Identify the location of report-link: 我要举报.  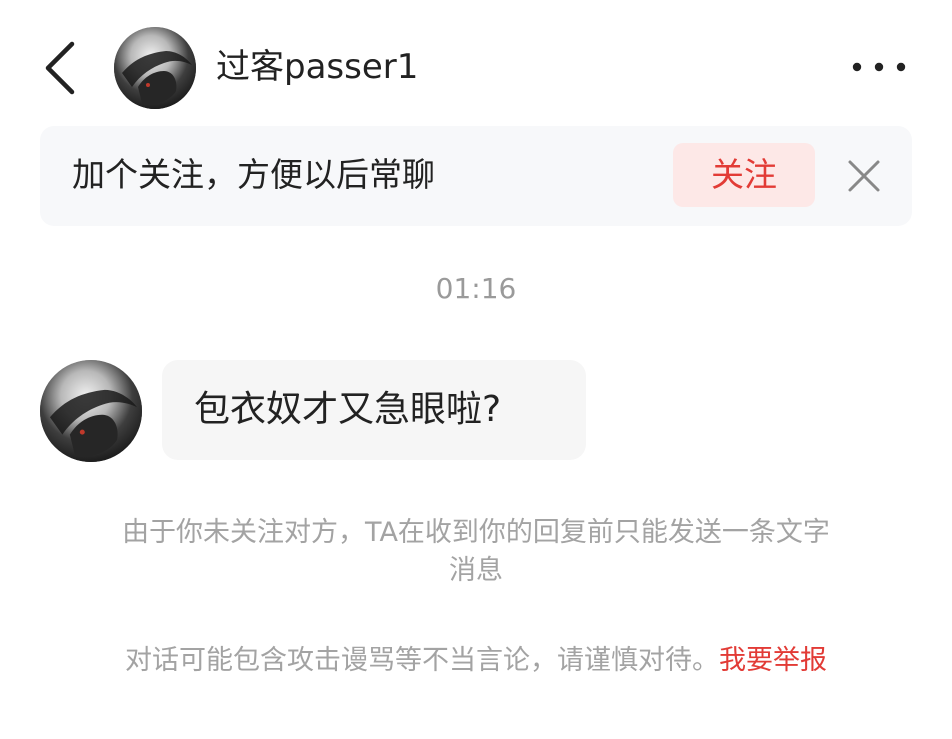
(773, 660).